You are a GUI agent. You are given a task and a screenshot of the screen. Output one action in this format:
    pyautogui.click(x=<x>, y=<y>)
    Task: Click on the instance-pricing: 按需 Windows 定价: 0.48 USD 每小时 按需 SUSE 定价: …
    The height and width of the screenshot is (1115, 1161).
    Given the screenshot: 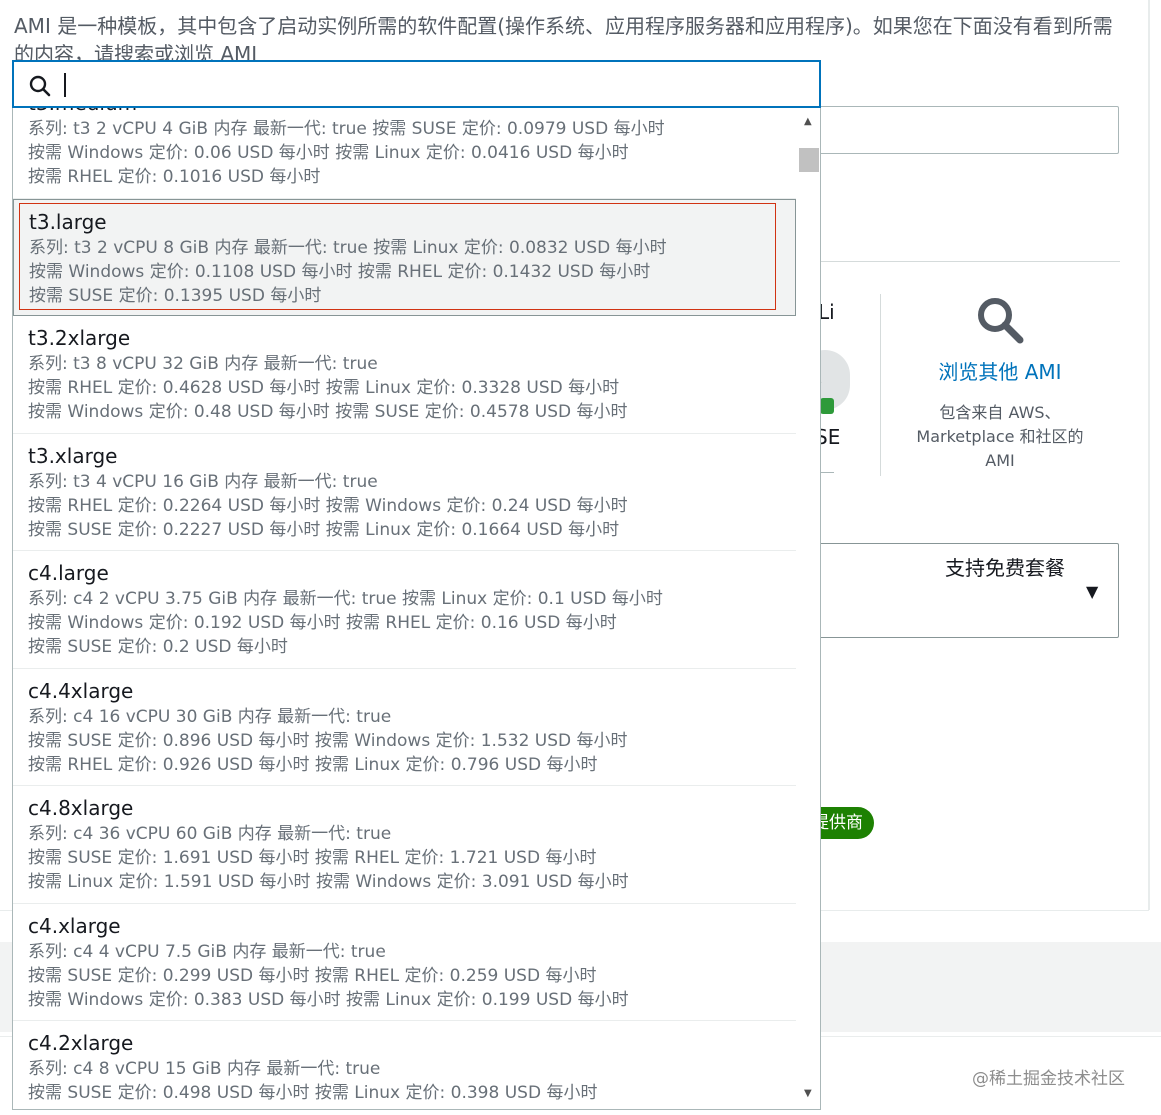 What is the action you would take?
    pyautogui.click(x=328, y=412)
    